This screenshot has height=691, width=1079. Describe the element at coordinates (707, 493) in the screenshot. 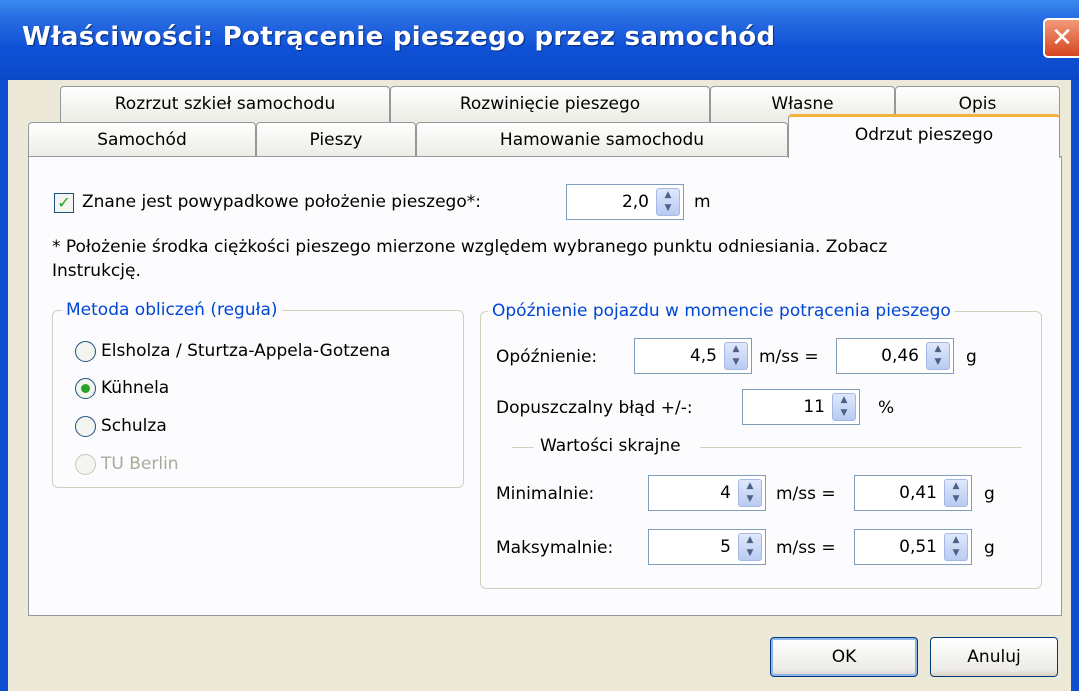

I see `minimum-spinner: 4 ▲ ▼` at that location.